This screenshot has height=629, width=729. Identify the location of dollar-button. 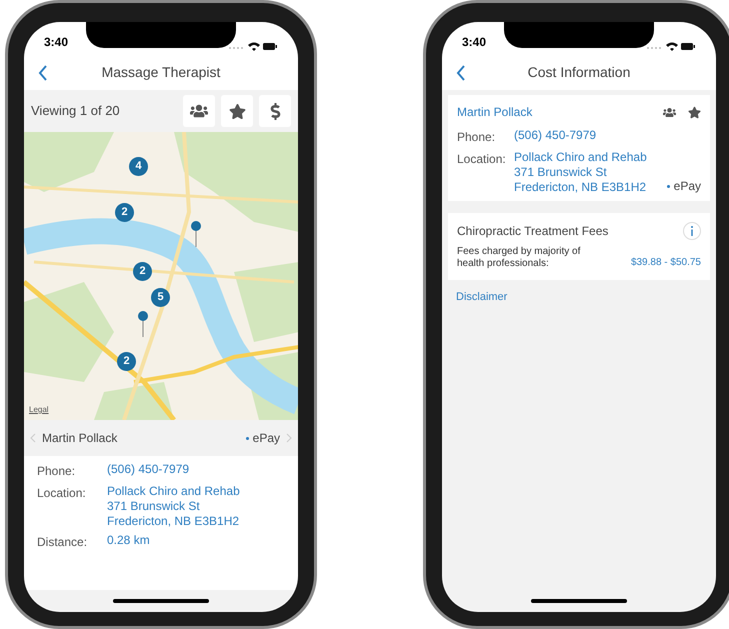
(275, 111).